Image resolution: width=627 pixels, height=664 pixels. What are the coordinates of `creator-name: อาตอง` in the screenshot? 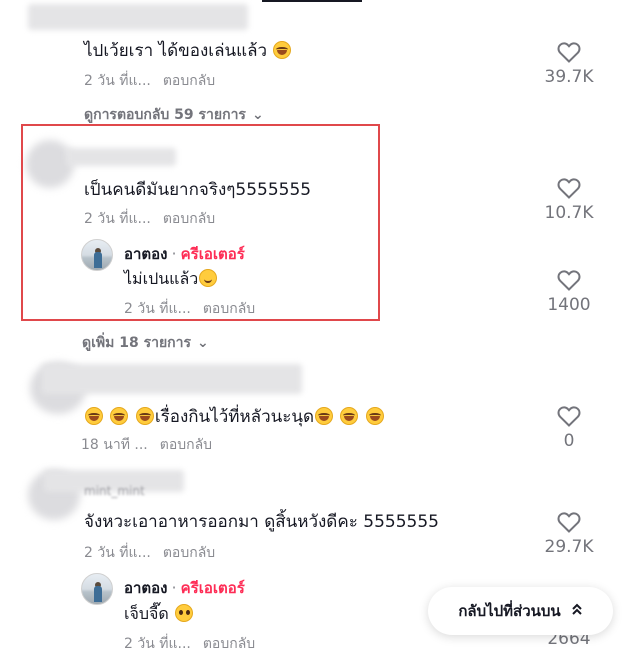 It's located at (146, 588).